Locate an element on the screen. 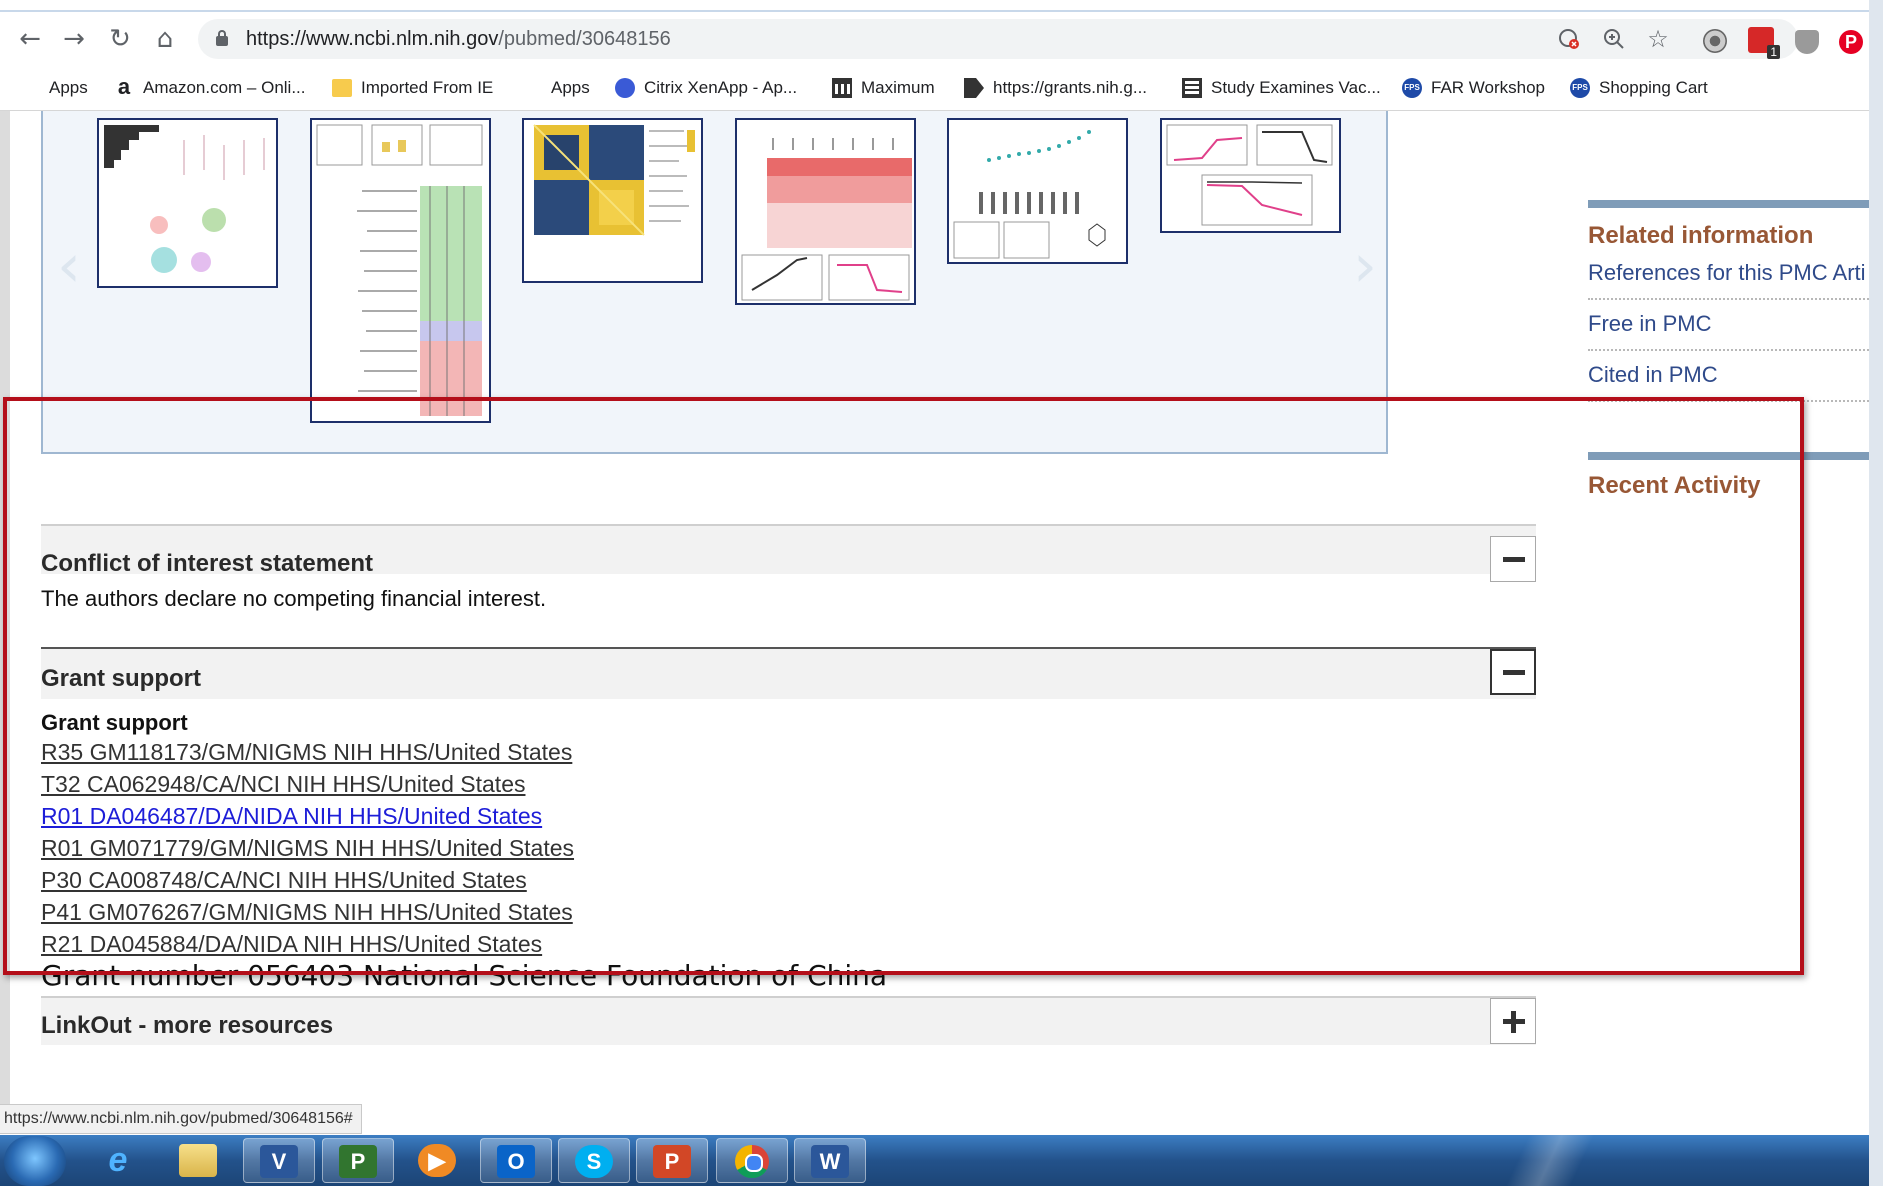 The image size is (1883, 1186). taskbar-powerpoint: P is located at coordinates (672, 1160).